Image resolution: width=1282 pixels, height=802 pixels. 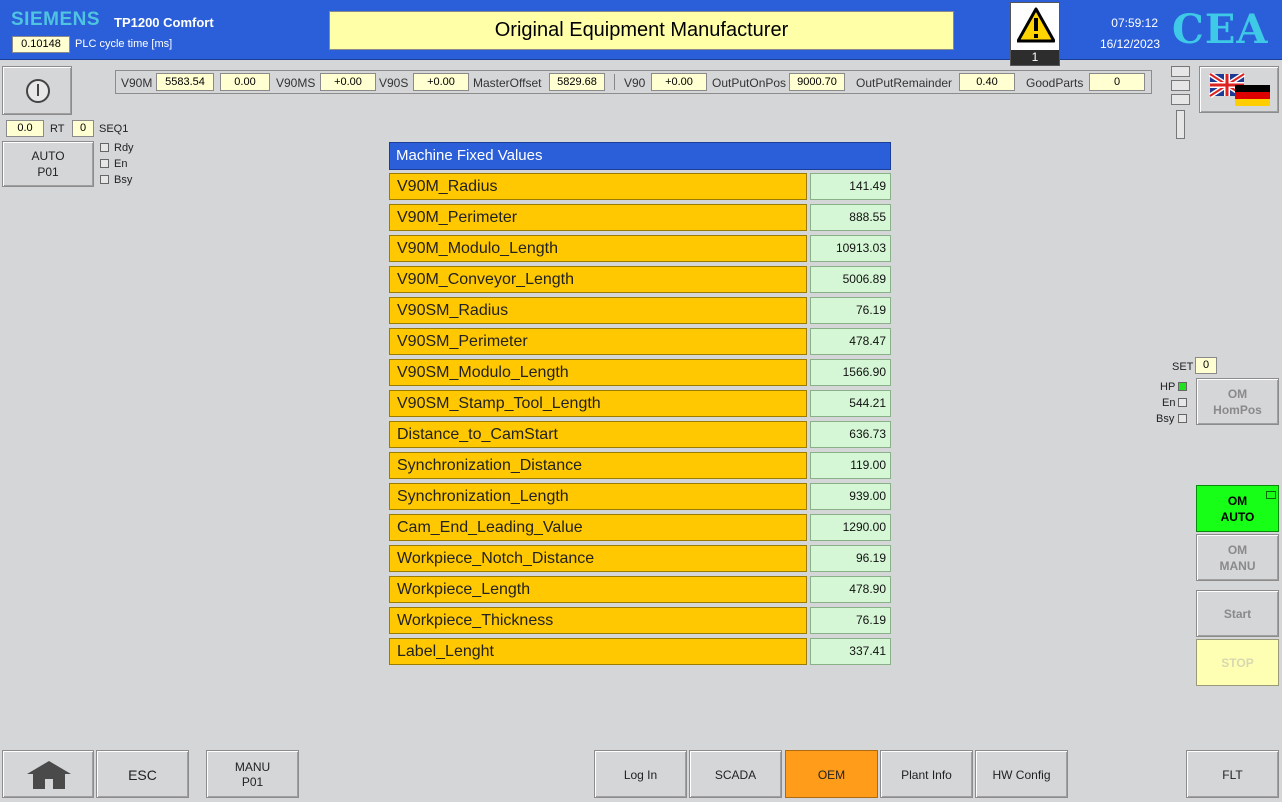 What do you see at coordinates (1237, 508) in the screenshot?
I see `om-auto-button: OM AUTO` at bounding box center [1237, 508].